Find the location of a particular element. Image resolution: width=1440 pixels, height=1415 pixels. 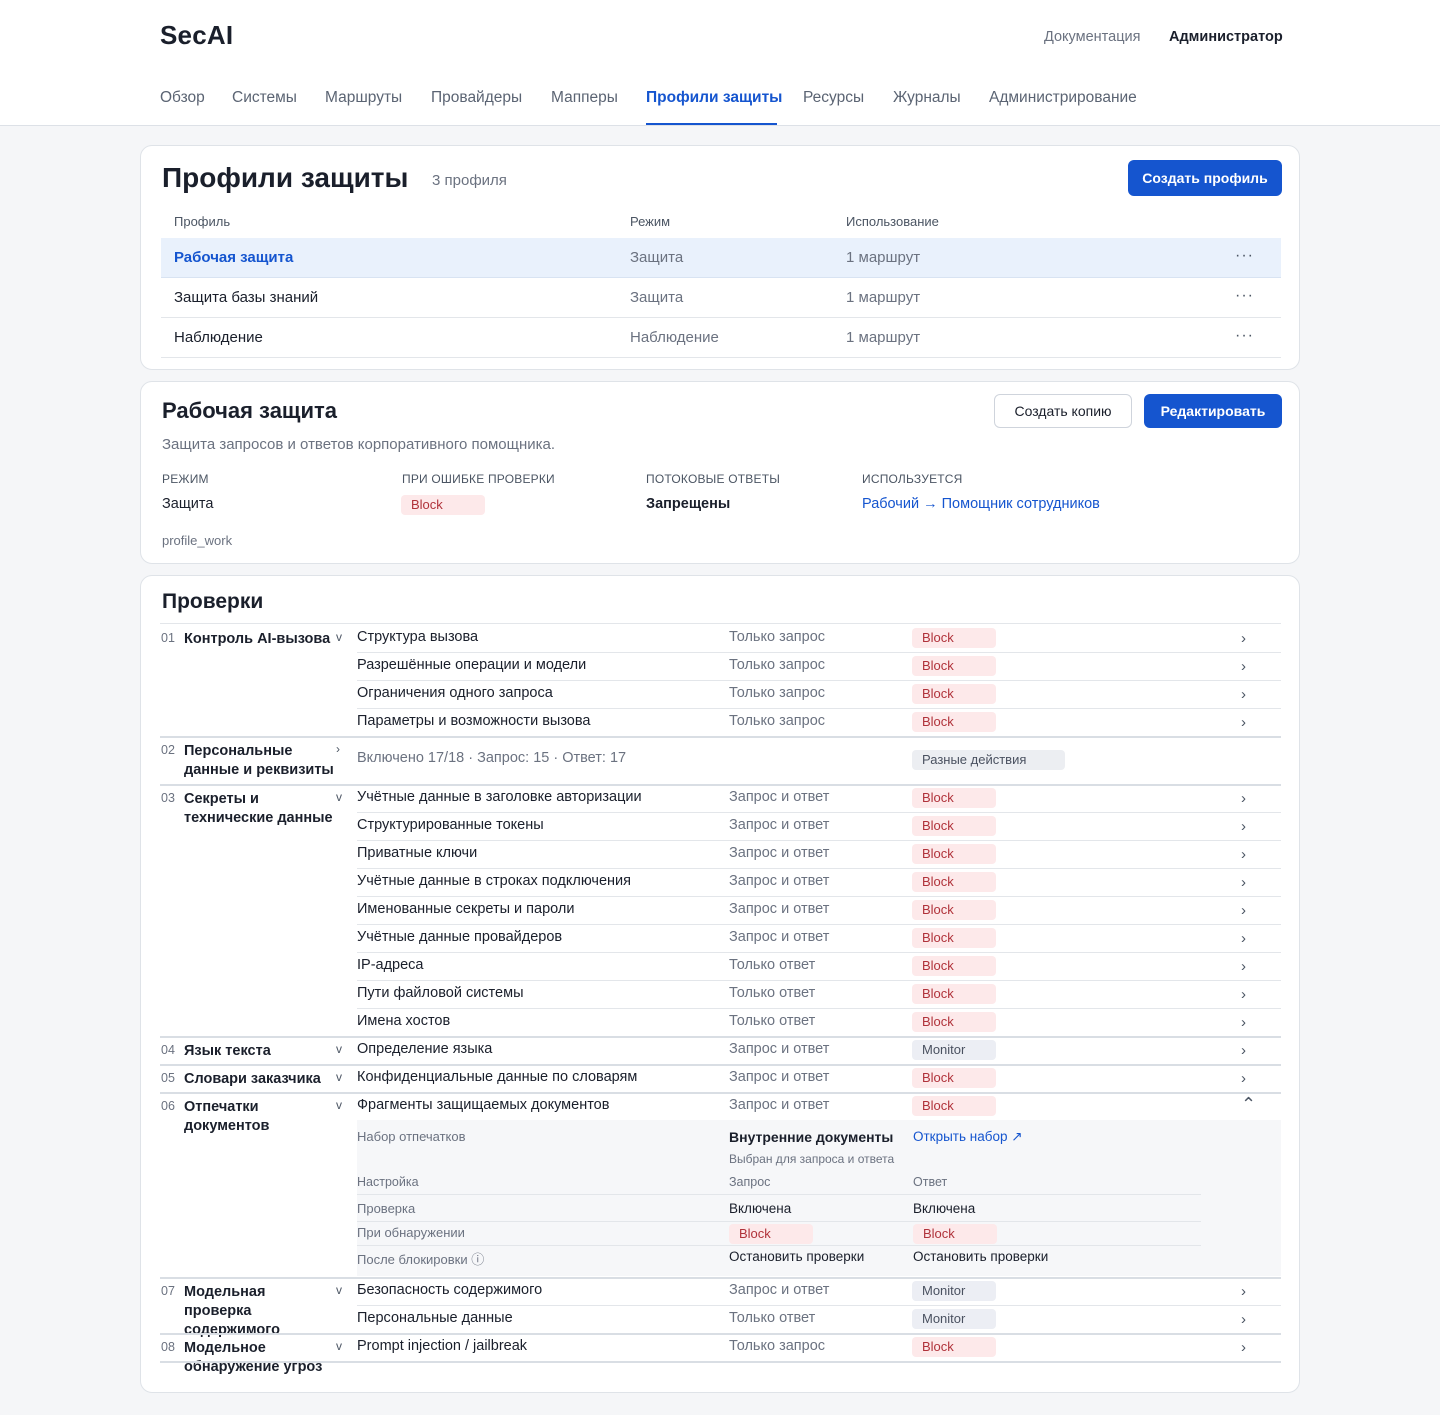

profile-name: Наблюдение is located at coordinates (218, 337).